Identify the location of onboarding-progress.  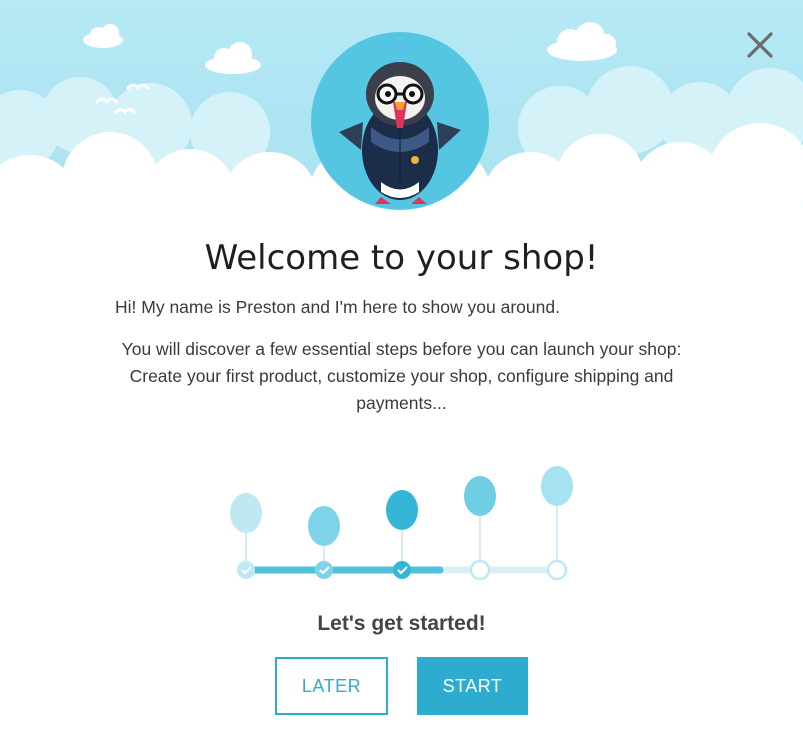
(401, 523).